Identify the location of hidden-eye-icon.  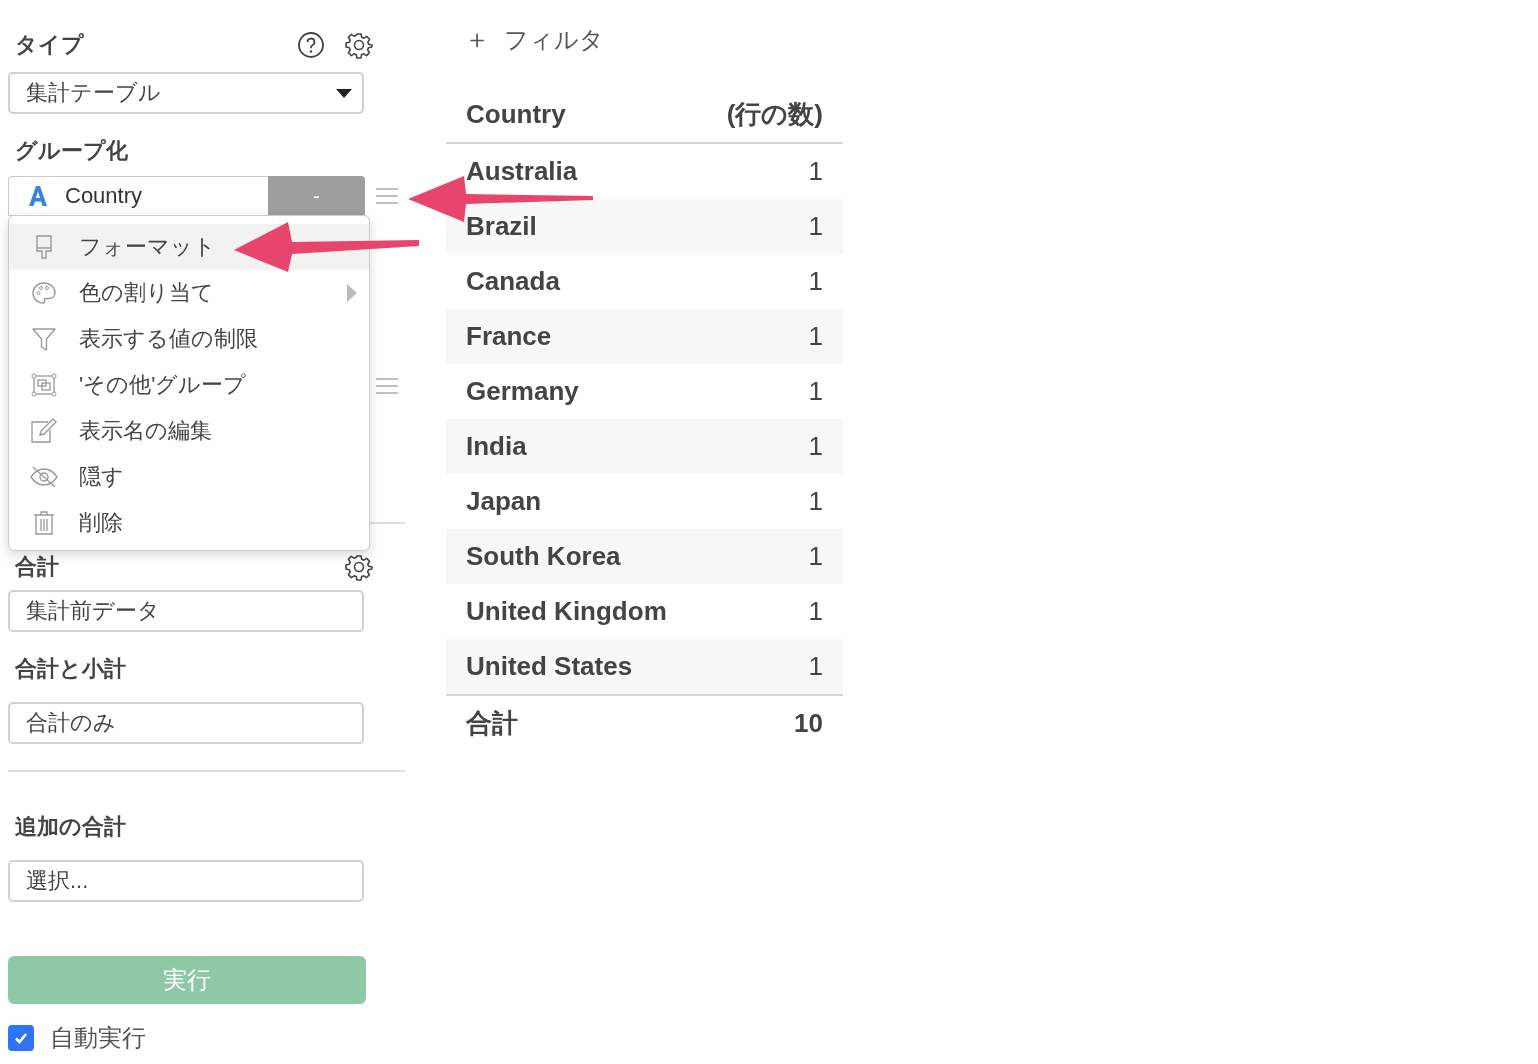
(44, 477).